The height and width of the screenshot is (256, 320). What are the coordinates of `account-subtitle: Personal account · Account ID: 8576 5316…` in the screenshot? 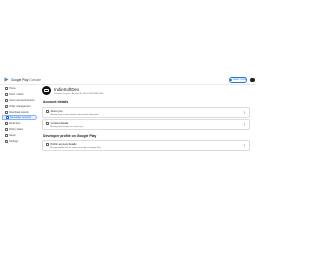 It's located at (79, 93).